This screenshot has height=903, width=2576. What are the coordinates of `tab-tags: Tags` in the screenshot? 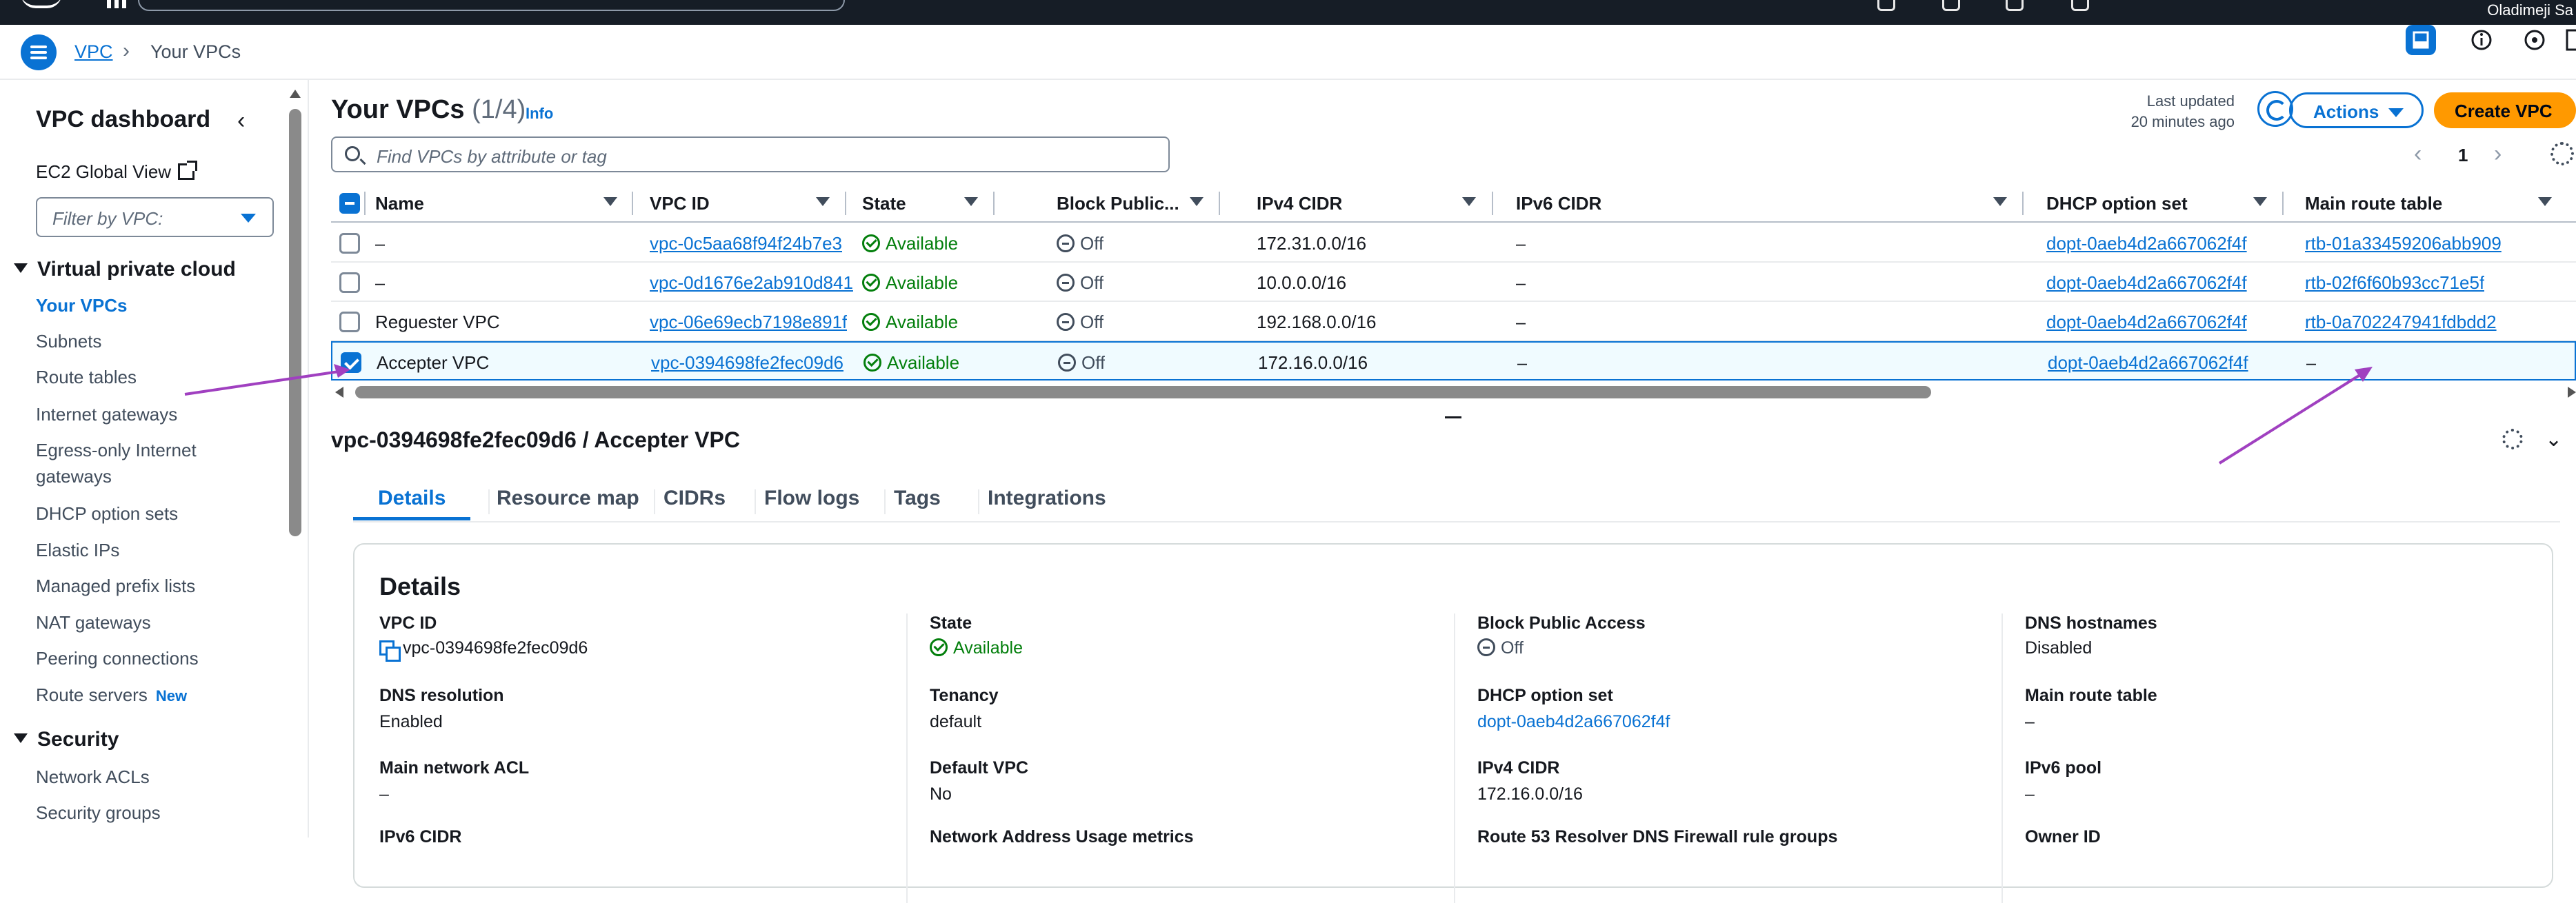 It's located at (917, 499).